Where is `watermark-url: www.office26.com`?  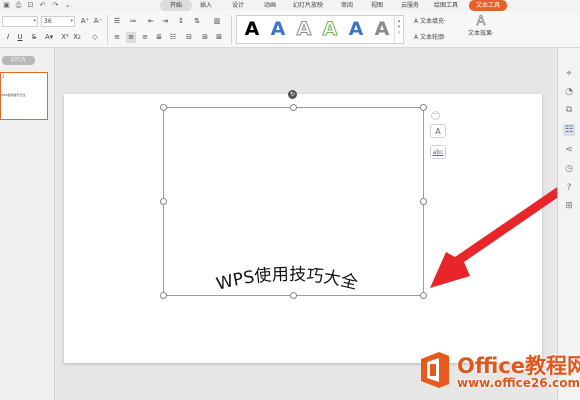
watermark-url: www.office26.com is located at coordinates (518, 383).